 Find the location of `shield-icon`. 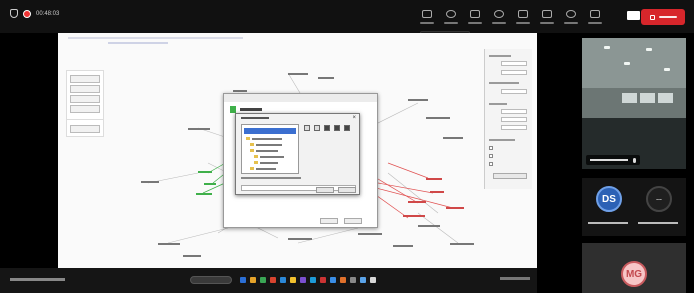

shield-icon is located at coordinates (14, 13).